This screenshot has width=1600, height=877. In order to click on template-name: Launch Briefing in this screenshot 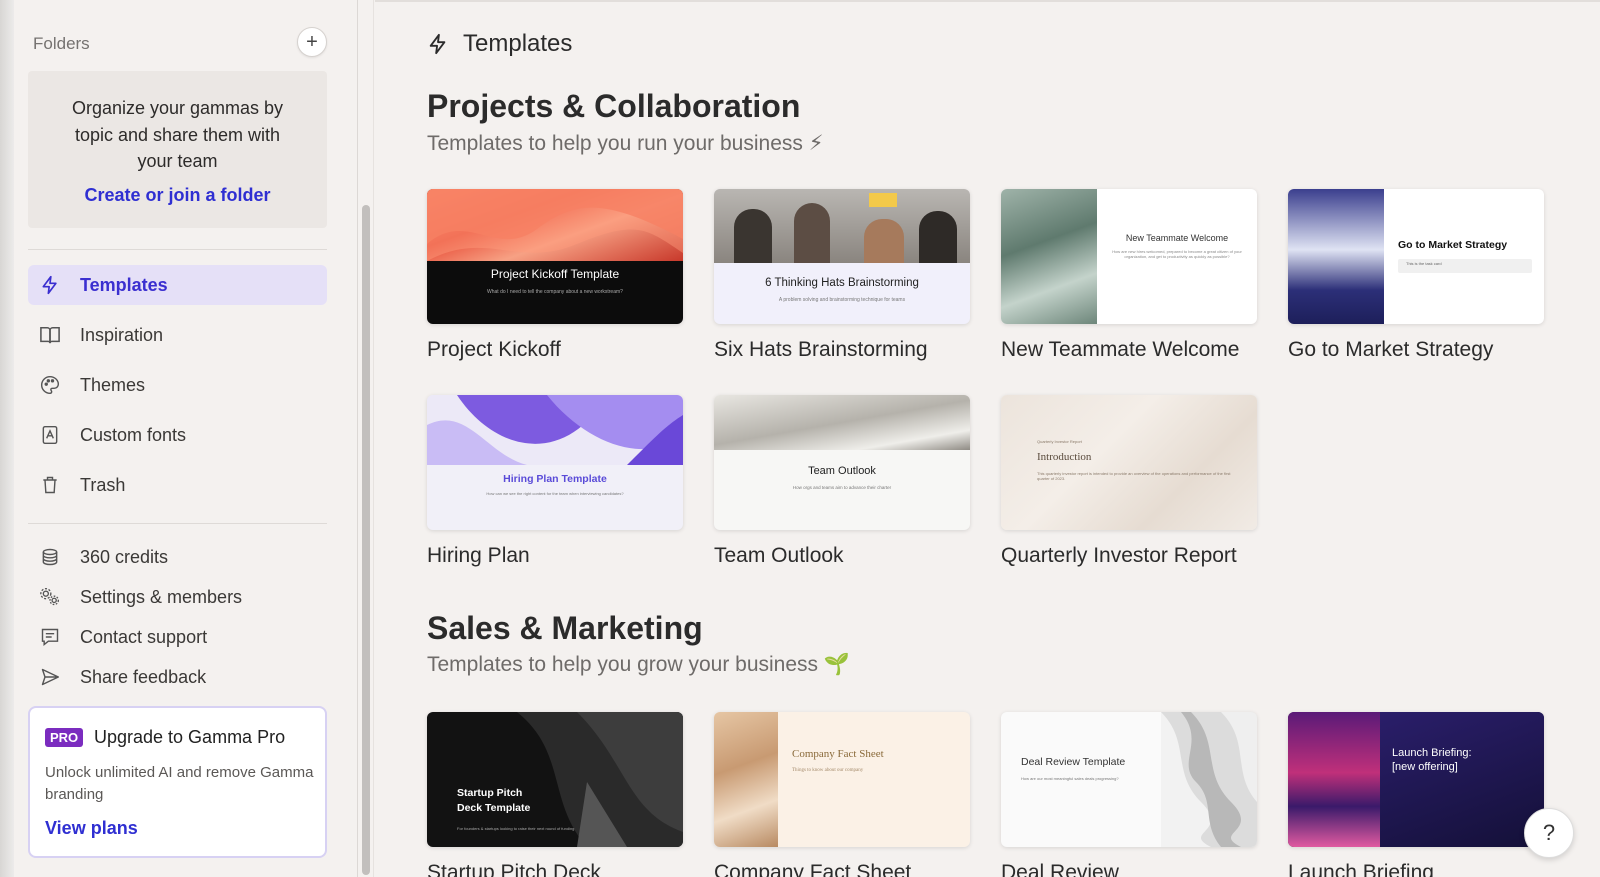, I will do `click(1361, 869)`.